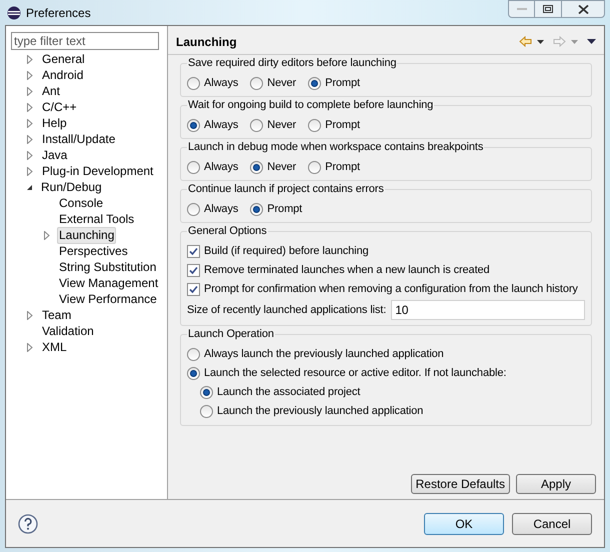 This screenshot has width=610, height=552. Describe the element at coordinates (286, 189) in the screenshot. I see `group-title: Continue launch if project contains errors` at that location.